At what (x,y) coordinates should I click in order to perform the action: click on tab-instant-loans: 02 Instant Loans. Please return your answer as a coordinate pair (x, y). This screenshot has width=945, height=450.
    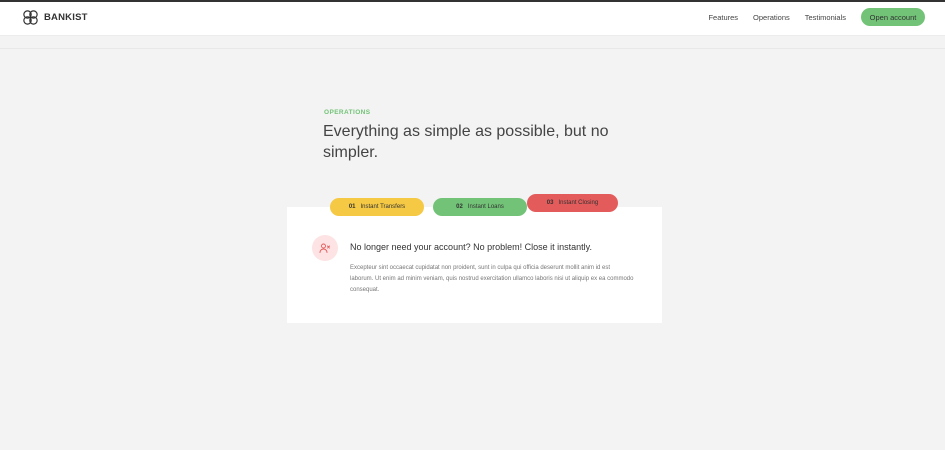
    Looking at the image, I should click on (480, 207).